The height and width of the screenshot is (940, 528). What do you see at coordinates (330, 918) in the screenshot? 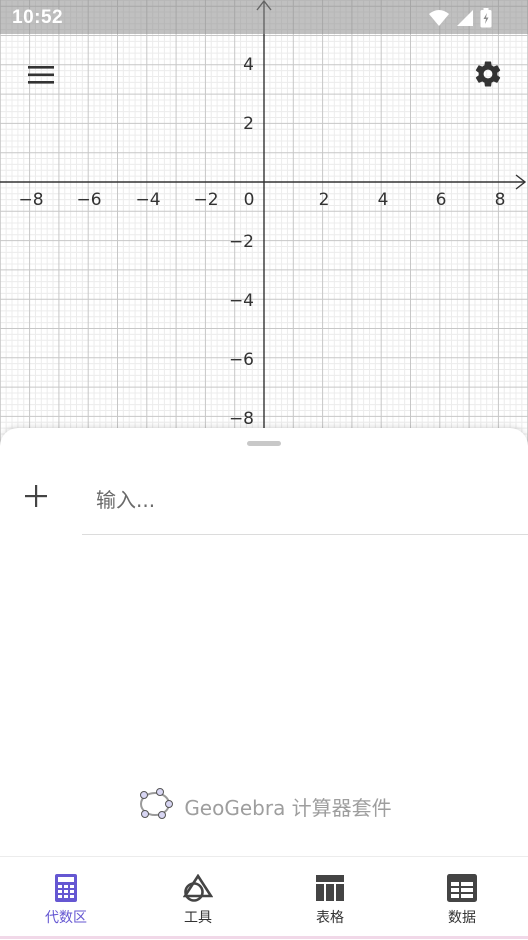
I see `nav-label: 表格` at bounding box center [330, 918].